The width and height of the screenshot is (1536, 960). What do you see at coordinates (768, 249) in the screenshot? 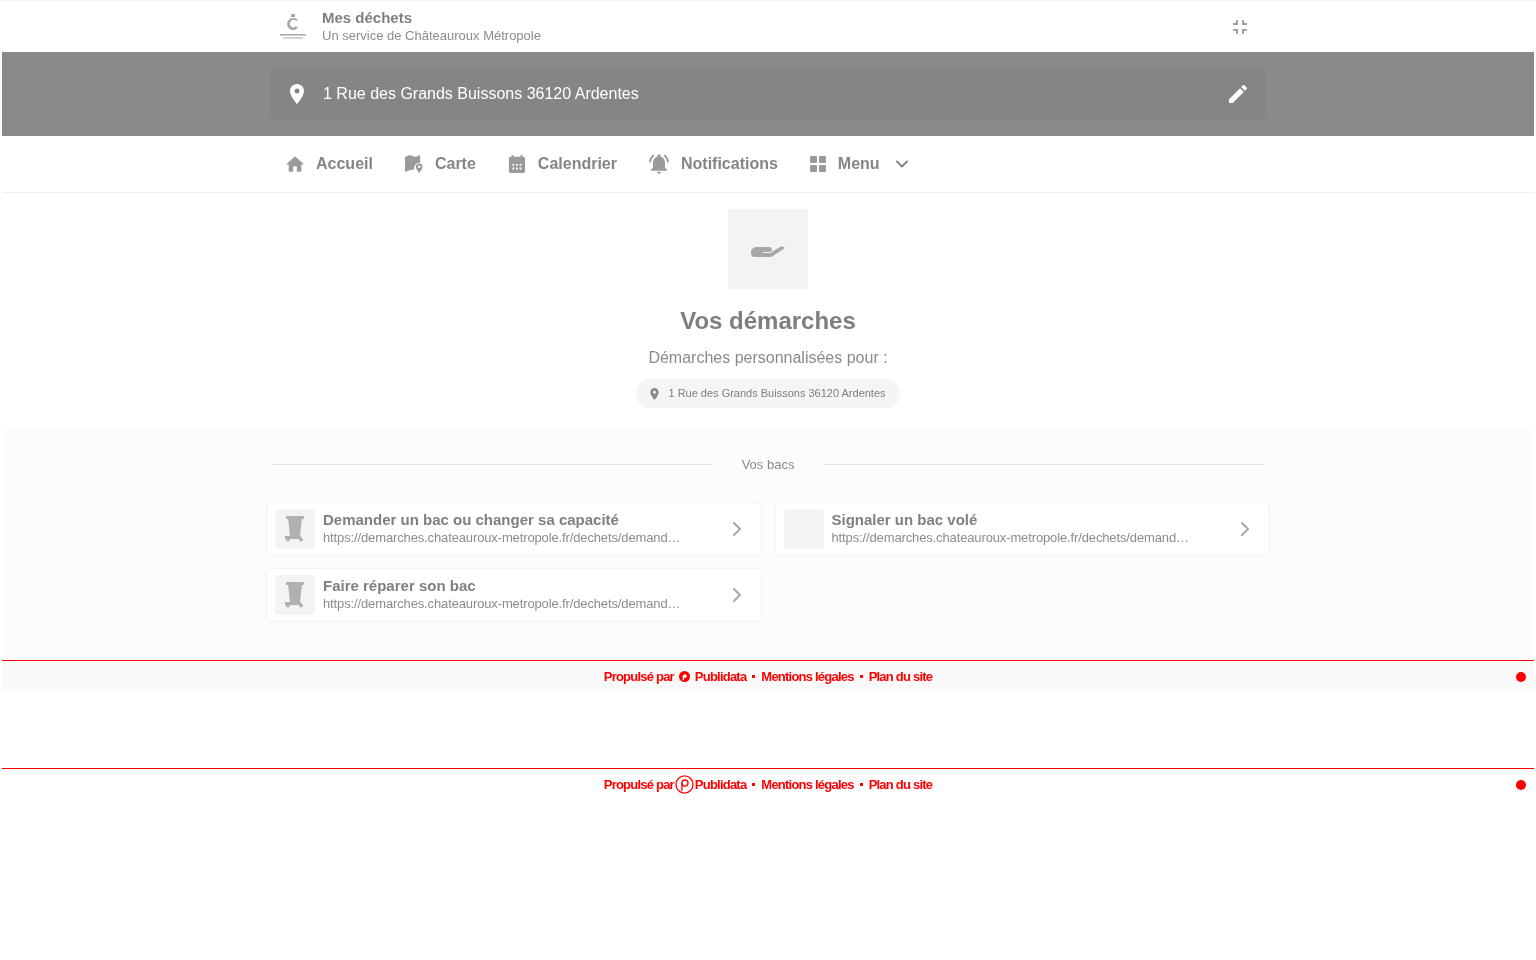
I see `hand-icon` at bounding box center [768, 249].